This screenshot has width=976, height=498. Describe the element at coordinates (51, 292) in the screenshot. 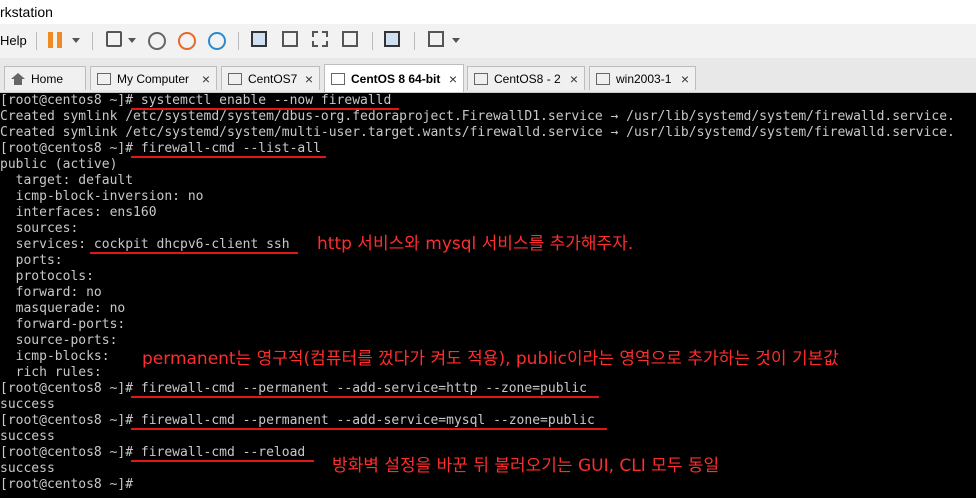

I see `terminal-line: forward: no` at that location.